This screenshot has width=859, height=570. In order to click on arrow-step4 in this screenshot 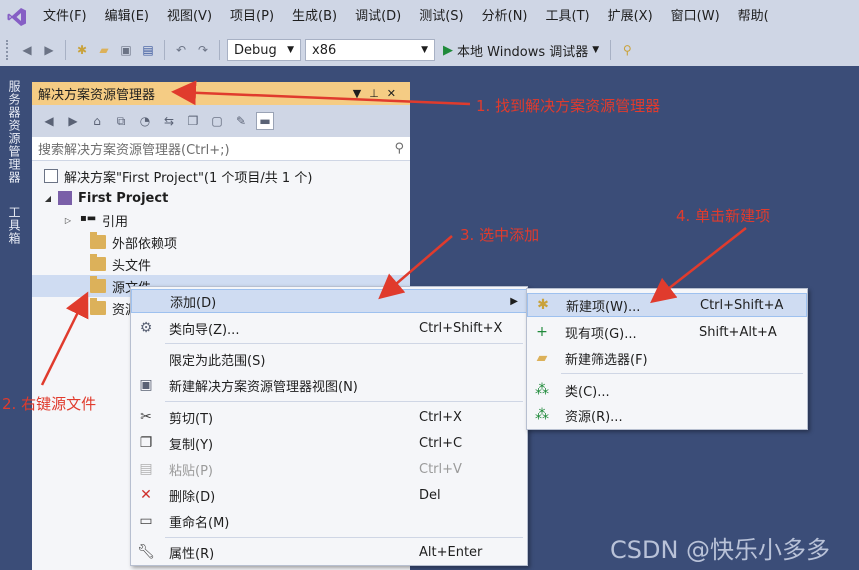, I will do `click(698, 265)`.